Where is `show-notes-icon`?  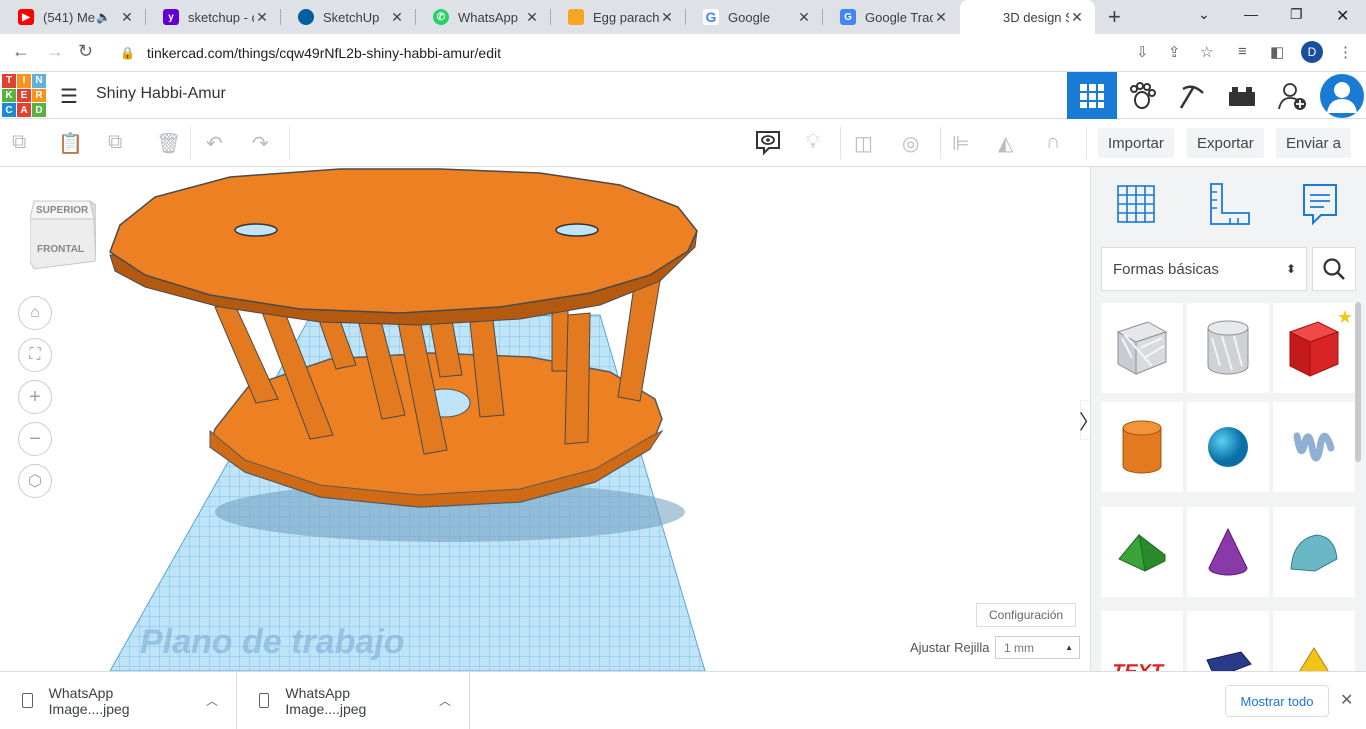
show-notes-icon is located at coordinates (768, 146).